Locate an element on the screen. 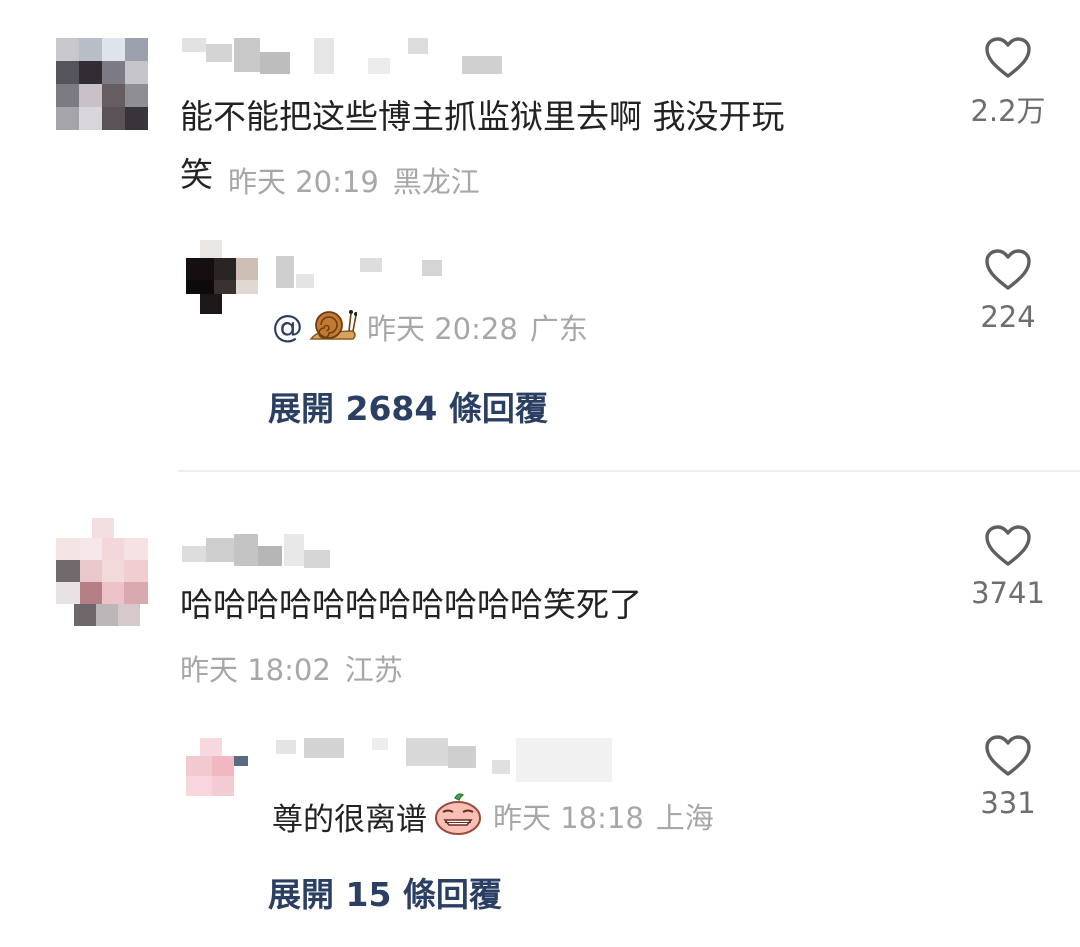  comment-meta: 昨天 20:19 黑龙江 is located at coordinates (354, 180).